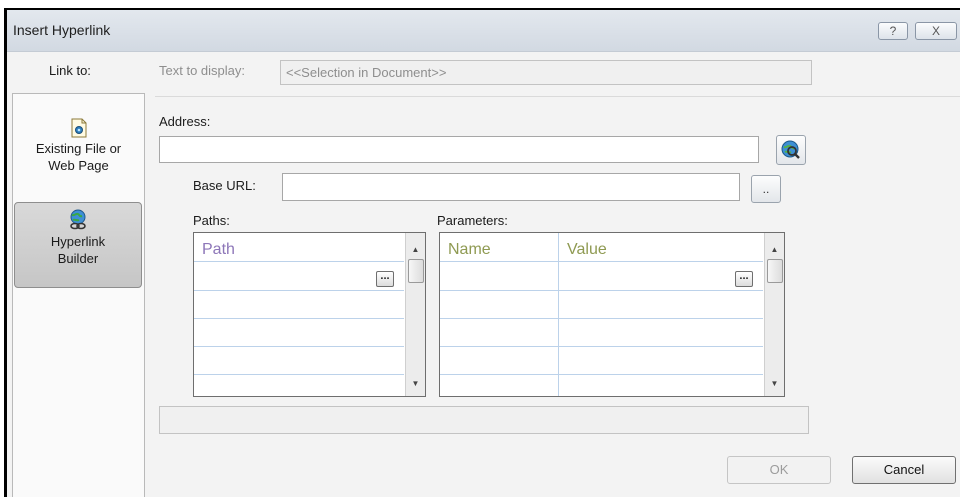 The width and height of the screenshot is (960, 497). What do you see at coordinates (558, 314) in the screenshot?
I see `grid-column-divider` at bounding box center [558, 314].